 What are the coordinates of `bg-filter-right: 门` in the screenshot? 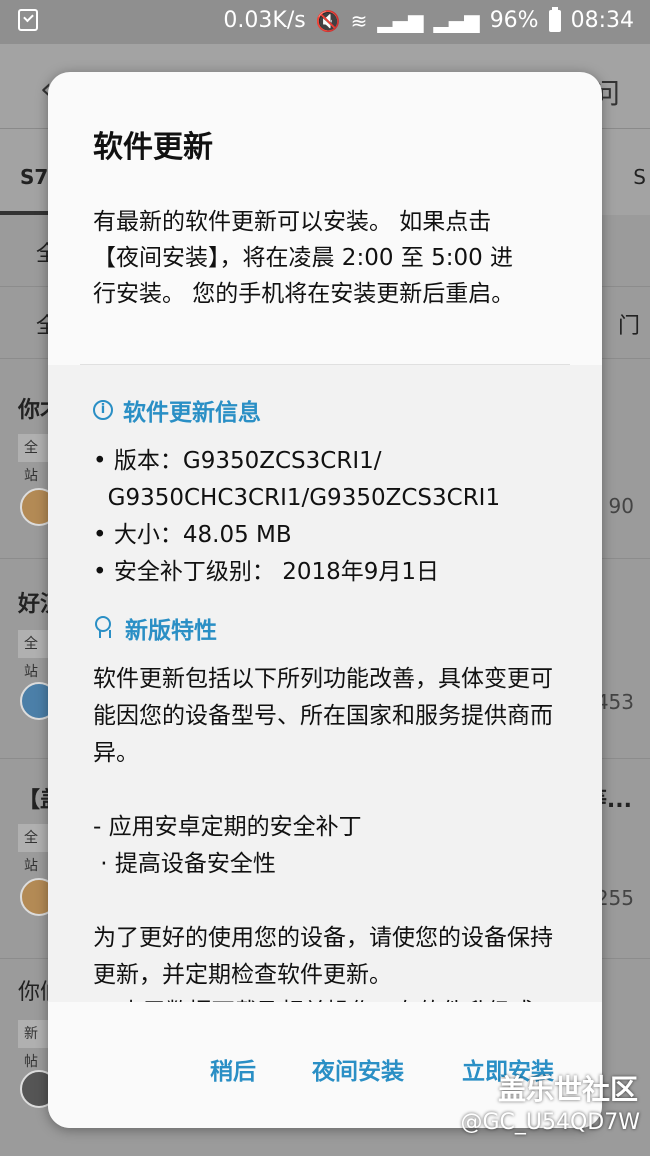 It's located at (628, 326).